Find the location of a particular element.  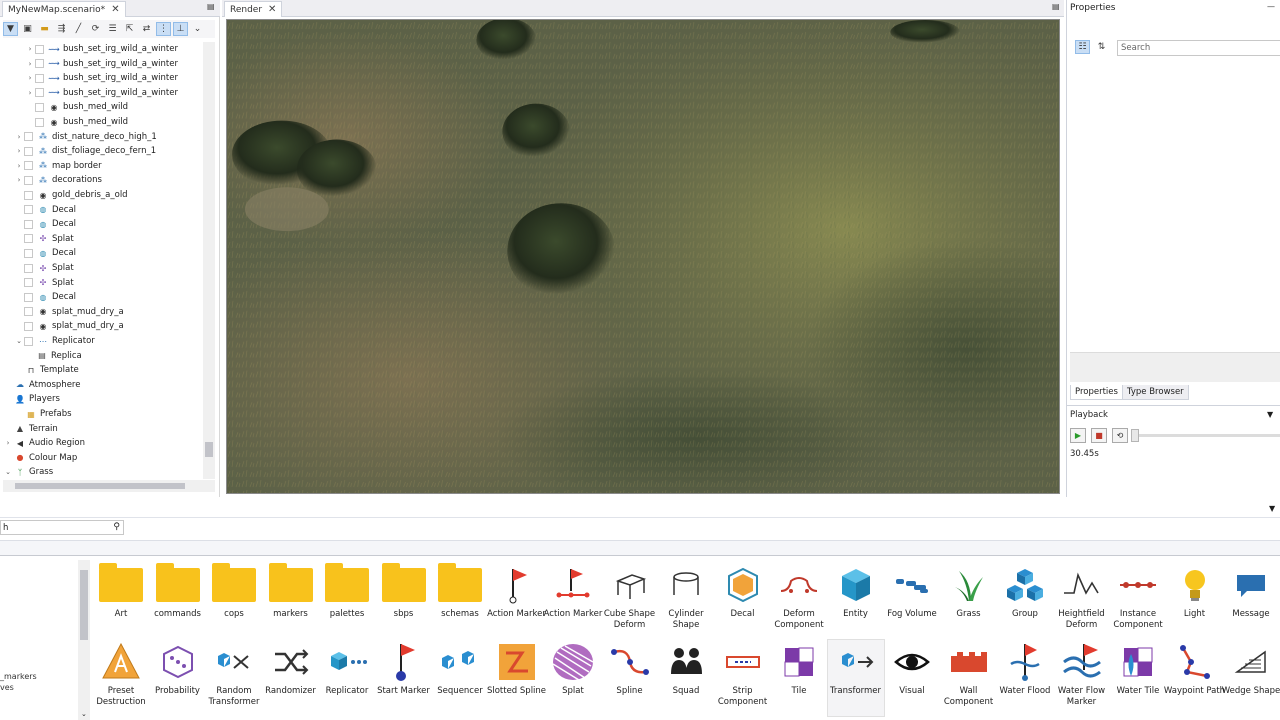

list-item: ves is located at coordinates (7, 687).